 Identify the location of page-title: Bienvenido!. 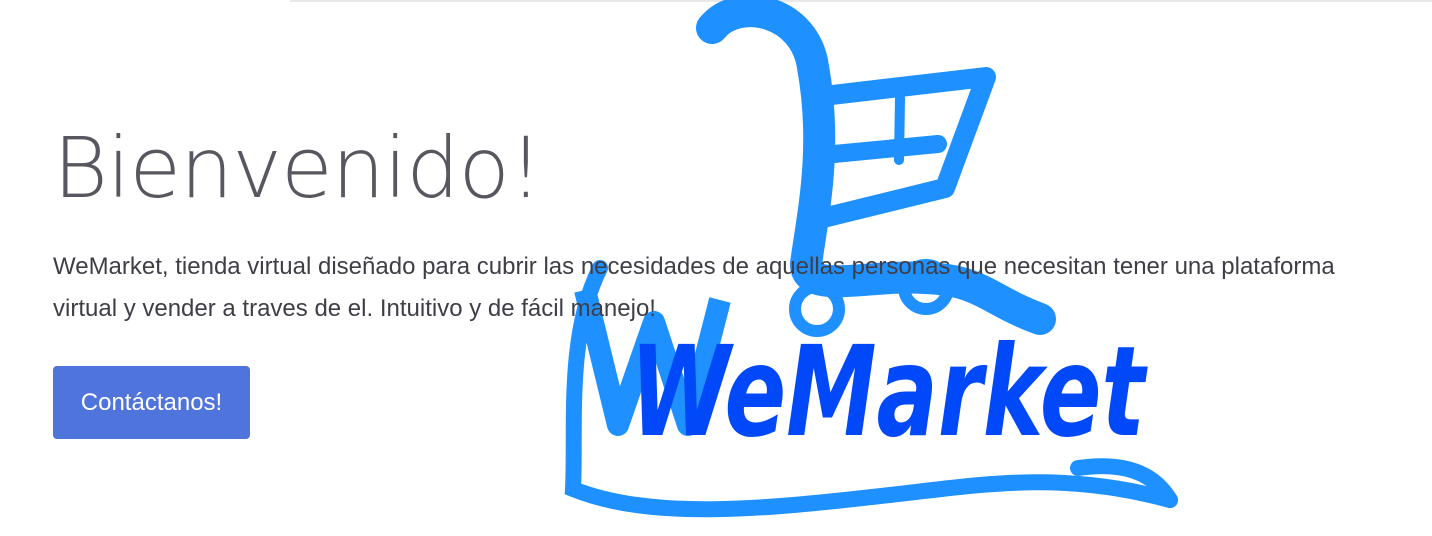
(298, 168).